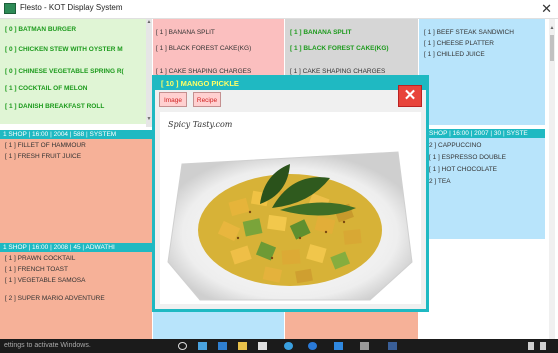 This screenshot has width=558, height=353. Describe the element at coordinates (202, 346) in the screenshot. I see `task-view-icon` at that location.